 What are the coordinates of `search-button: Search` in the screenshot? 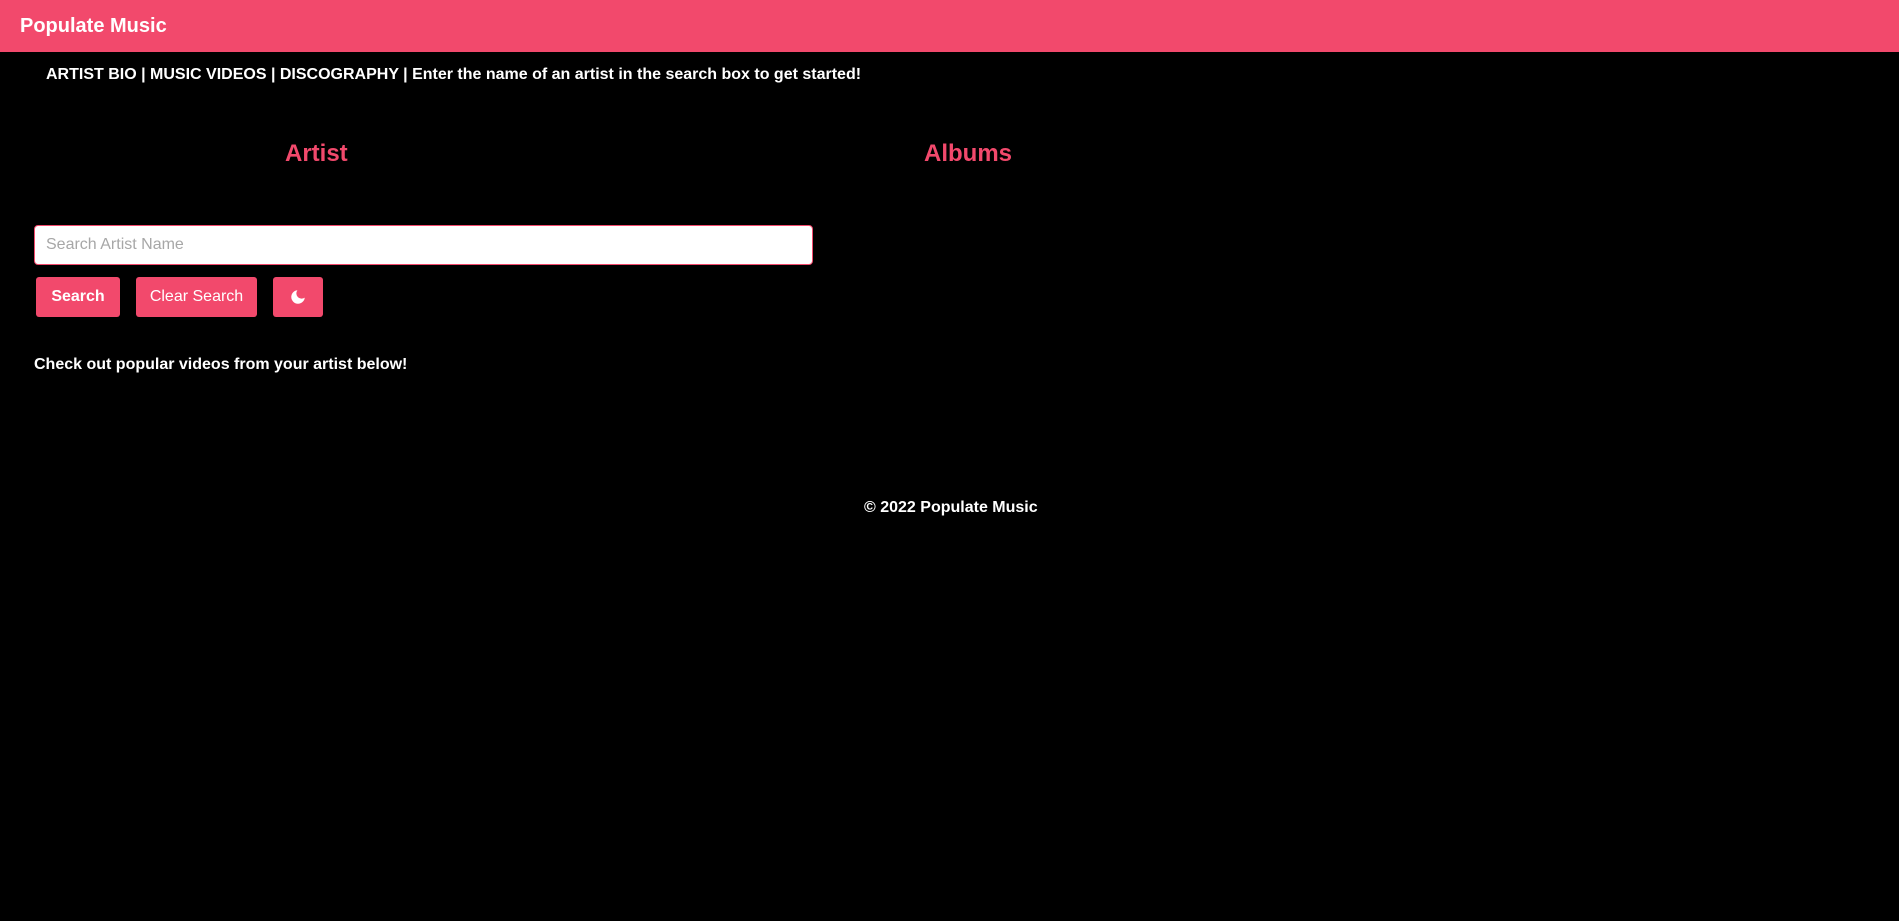 It's located at (78, 297).